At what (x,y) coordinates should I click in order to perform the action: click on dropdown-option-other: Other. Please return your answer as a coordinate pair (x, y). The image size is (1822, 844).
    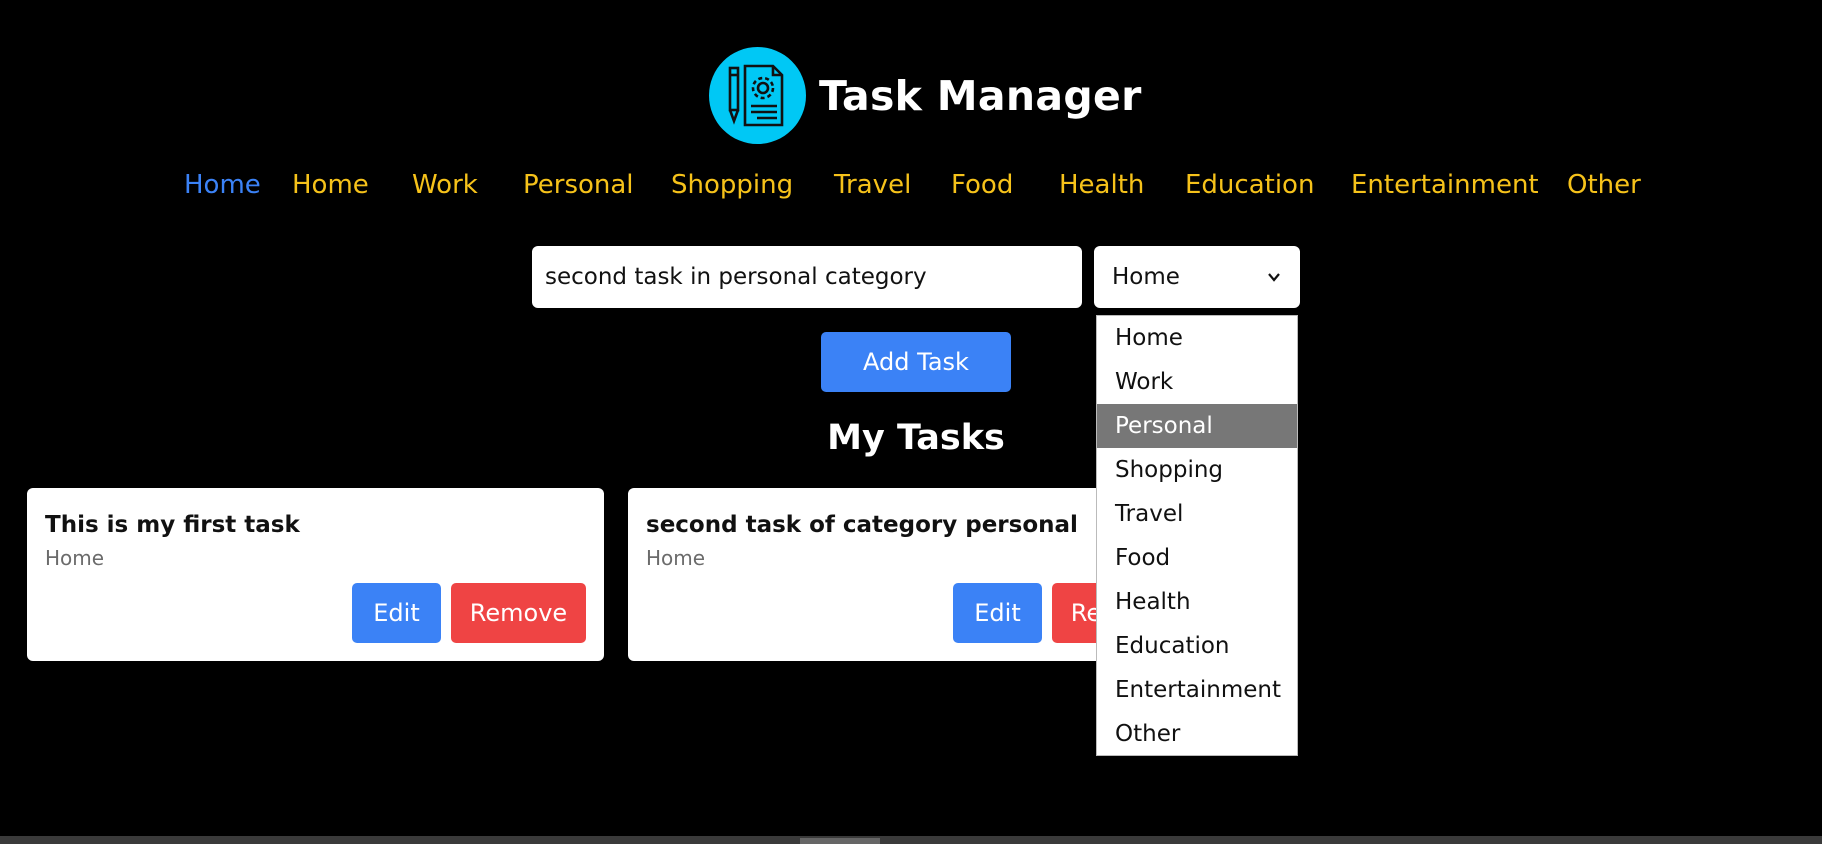
    Looking at the image, I should click on (1197, 734).